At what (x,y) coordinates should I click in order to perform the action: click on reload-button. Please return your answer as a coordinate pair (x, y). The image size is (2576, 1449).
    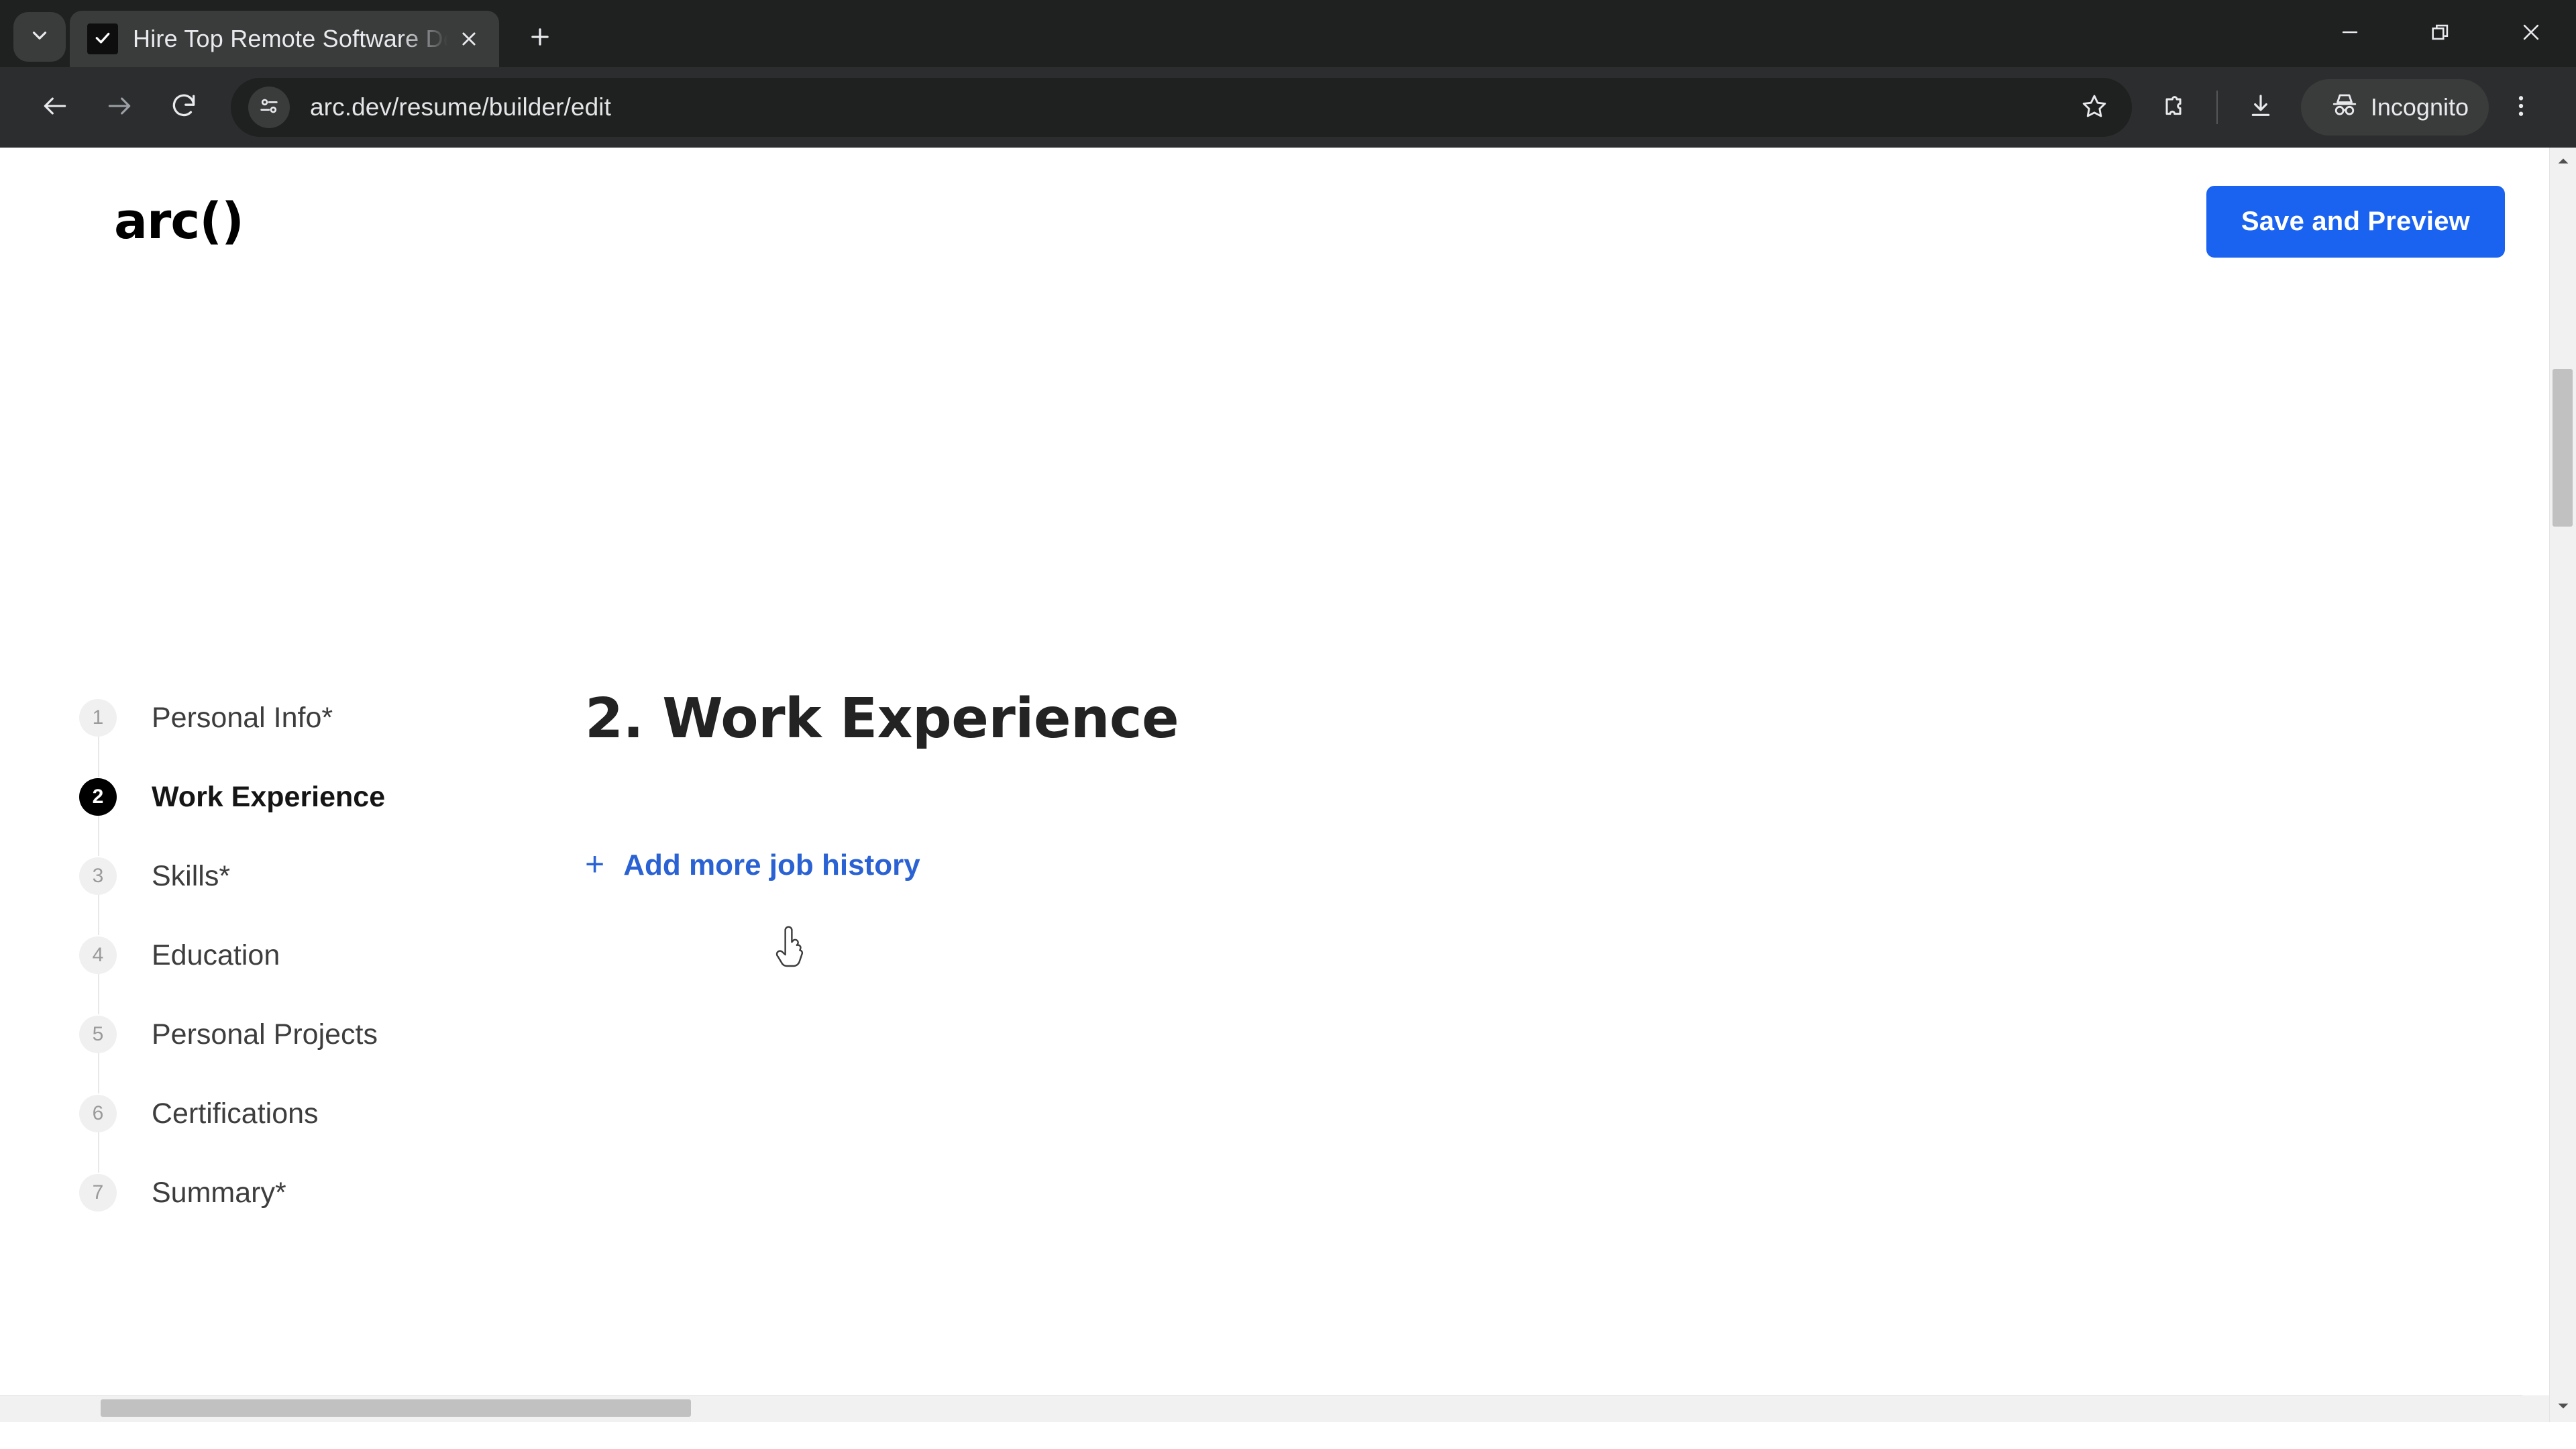
    Looking at the image, I should click on (184, 107).